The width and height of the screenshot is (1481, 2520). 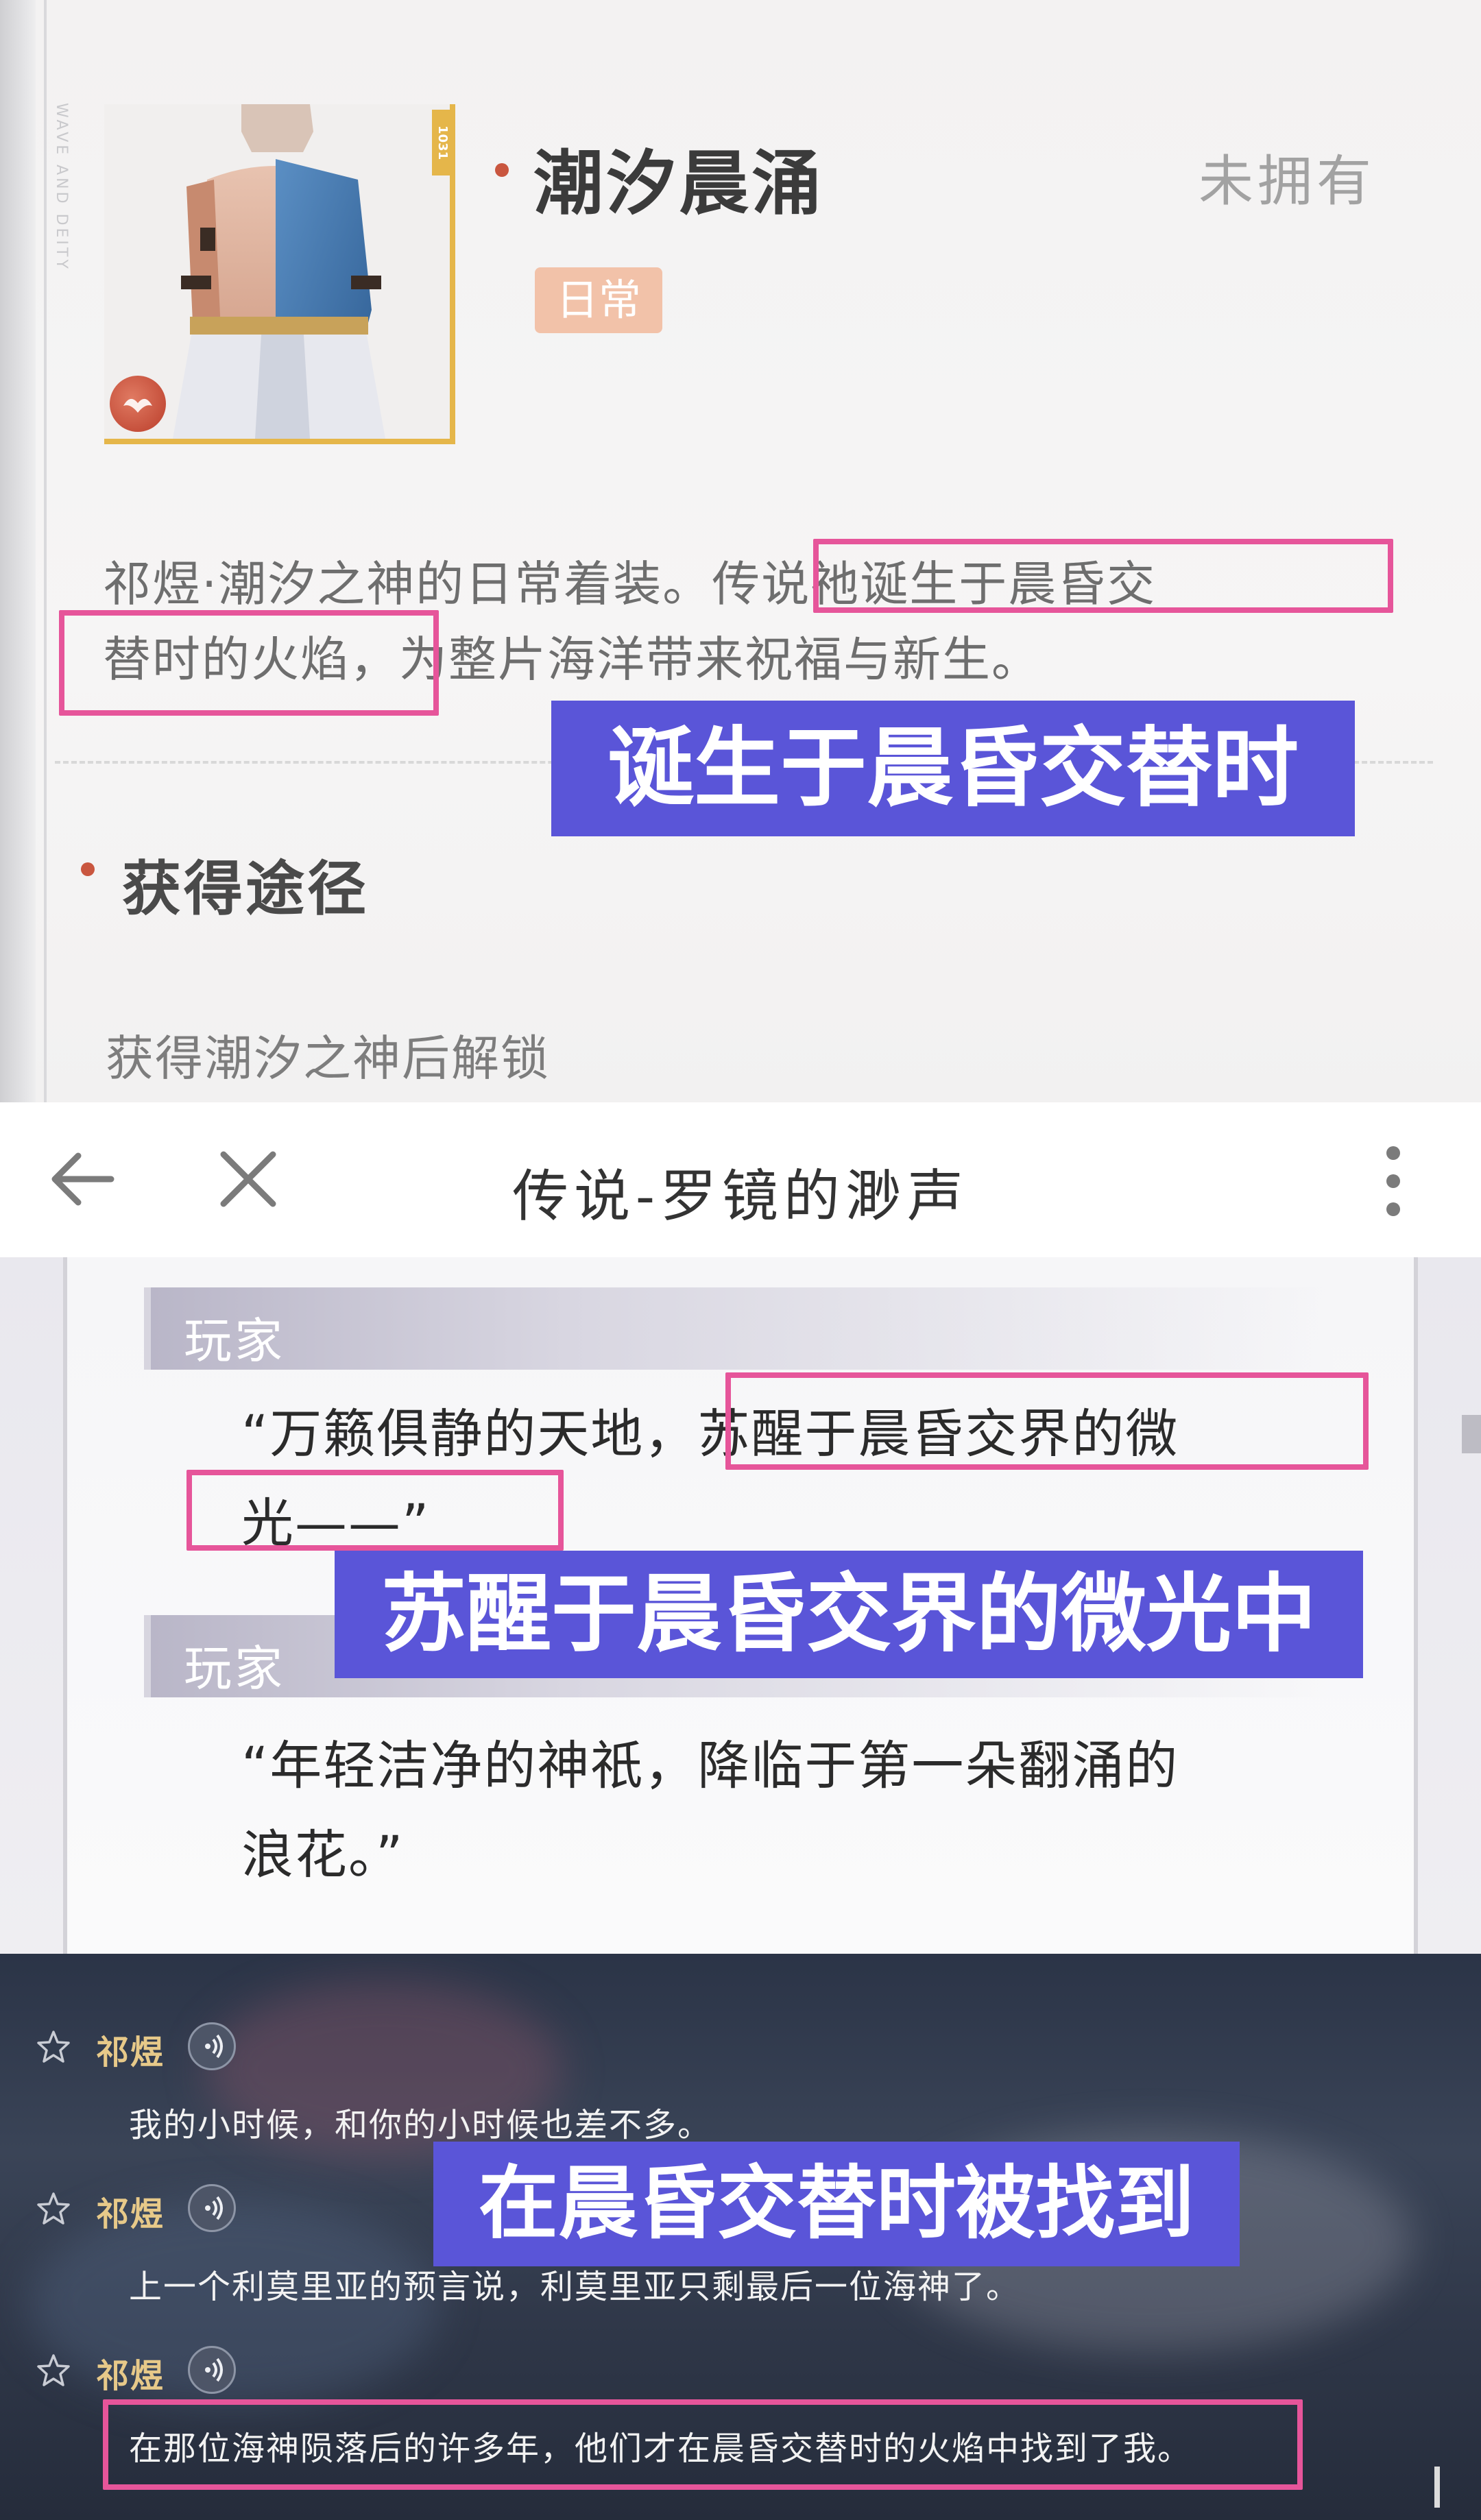 I want to click on portrait-rank-tag: 1031, so click(x=441, y=142).